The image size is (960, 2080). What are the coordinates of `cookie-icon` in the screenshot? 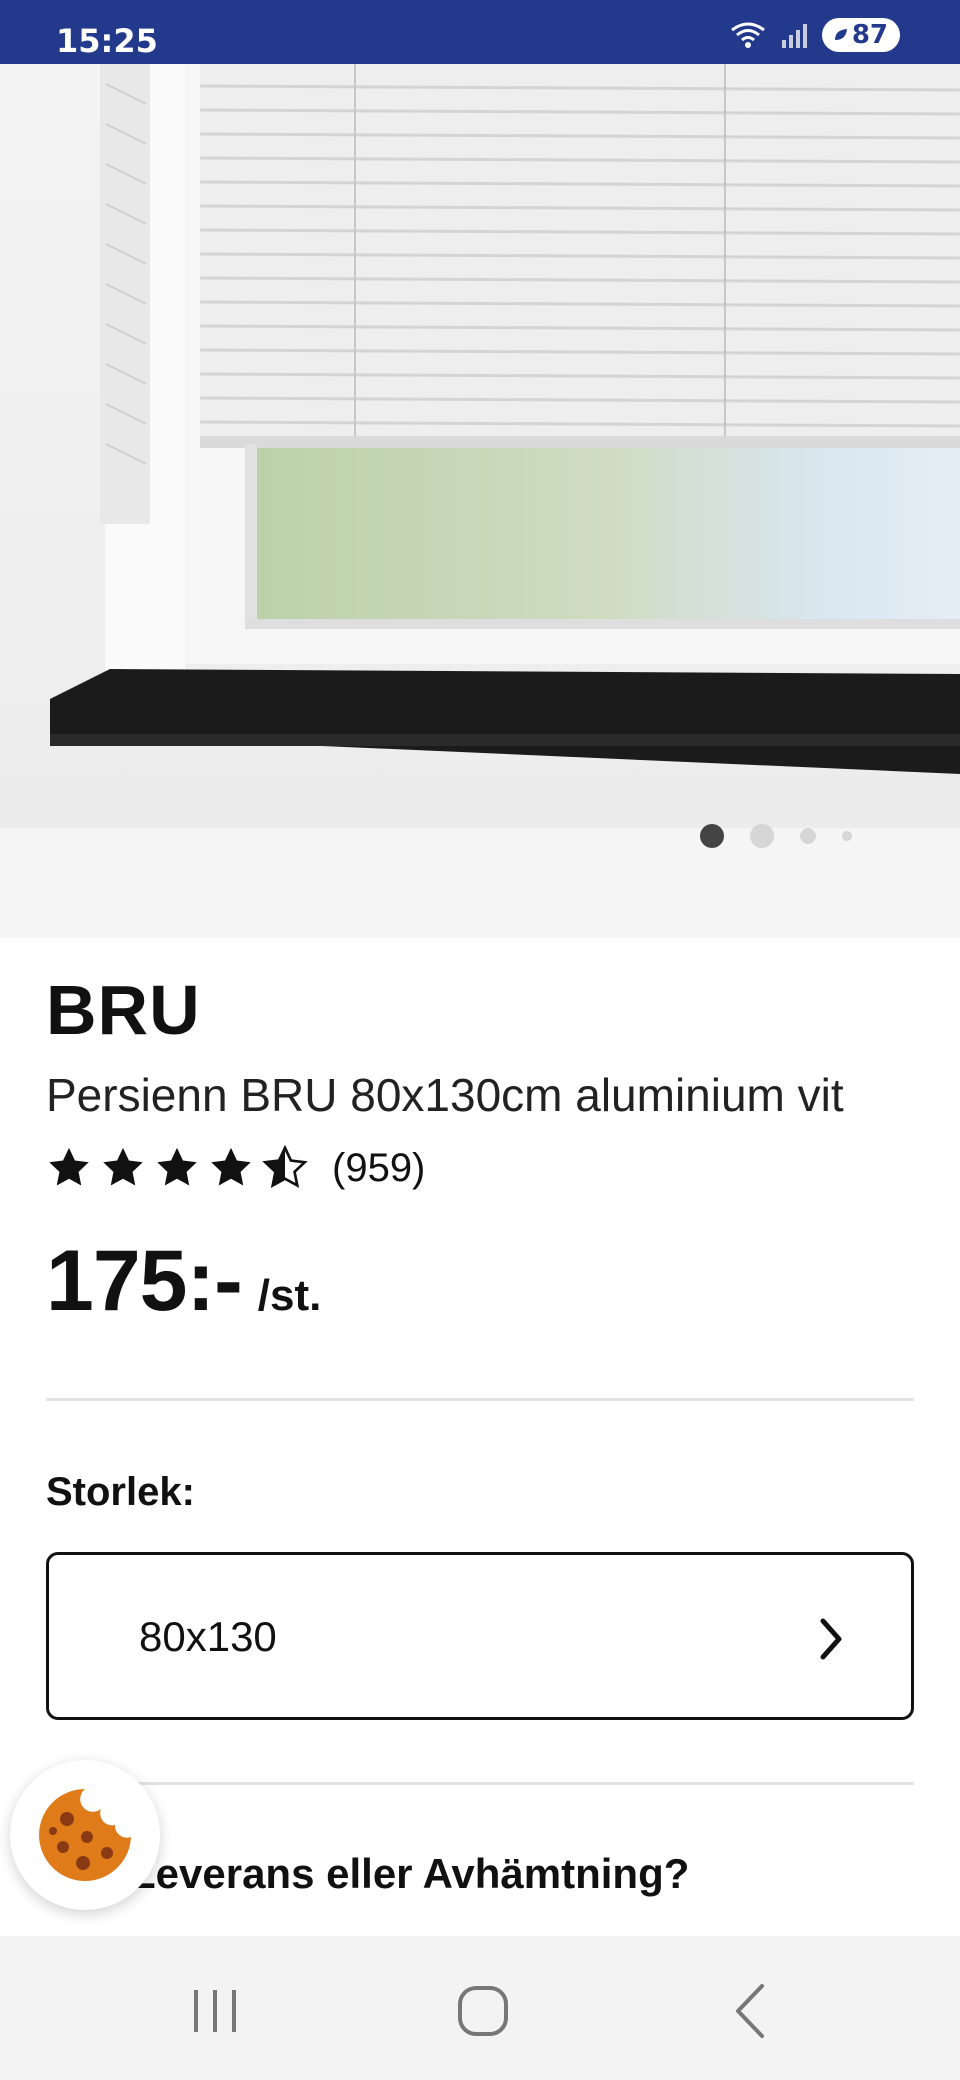 It's located at (85, 1835).